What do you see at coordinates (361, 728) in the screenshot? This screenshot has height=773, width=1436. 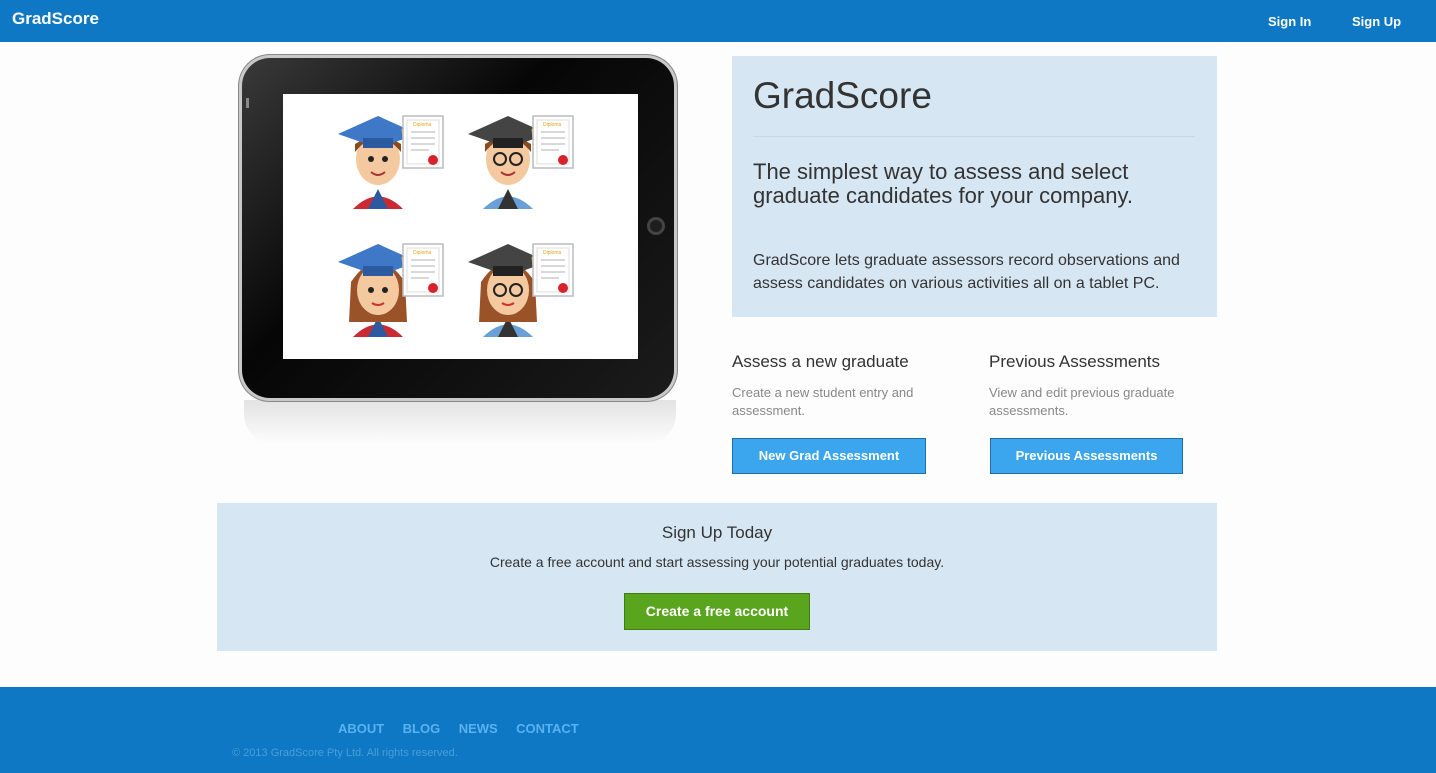 I see `footer-link-about: ABOUT` at bounding box center [361, 728].